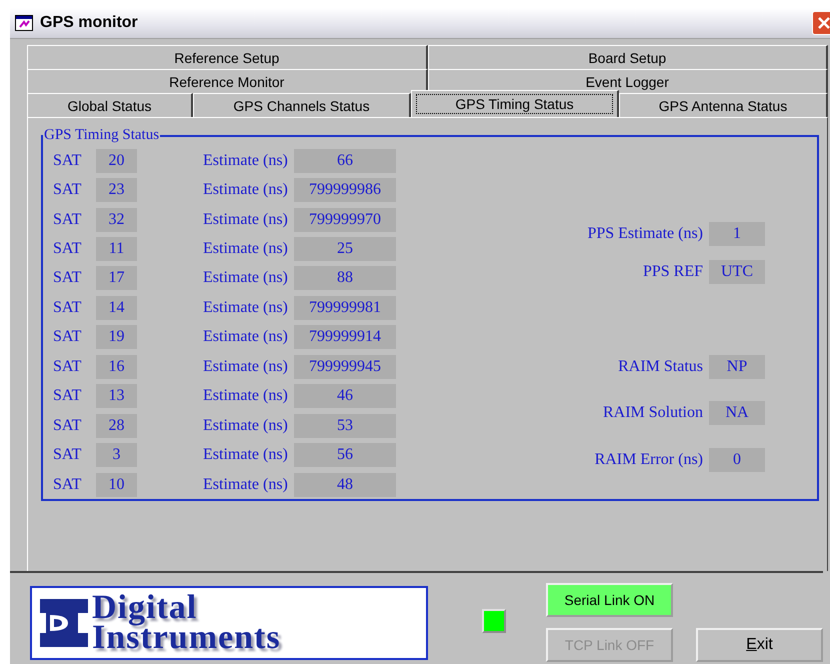 Image resolution: width=830 pixels, height=664 pixels. Describe the element at coordinates (345, 249) in the screenshot. I see `estimate-value: 25` at that location.